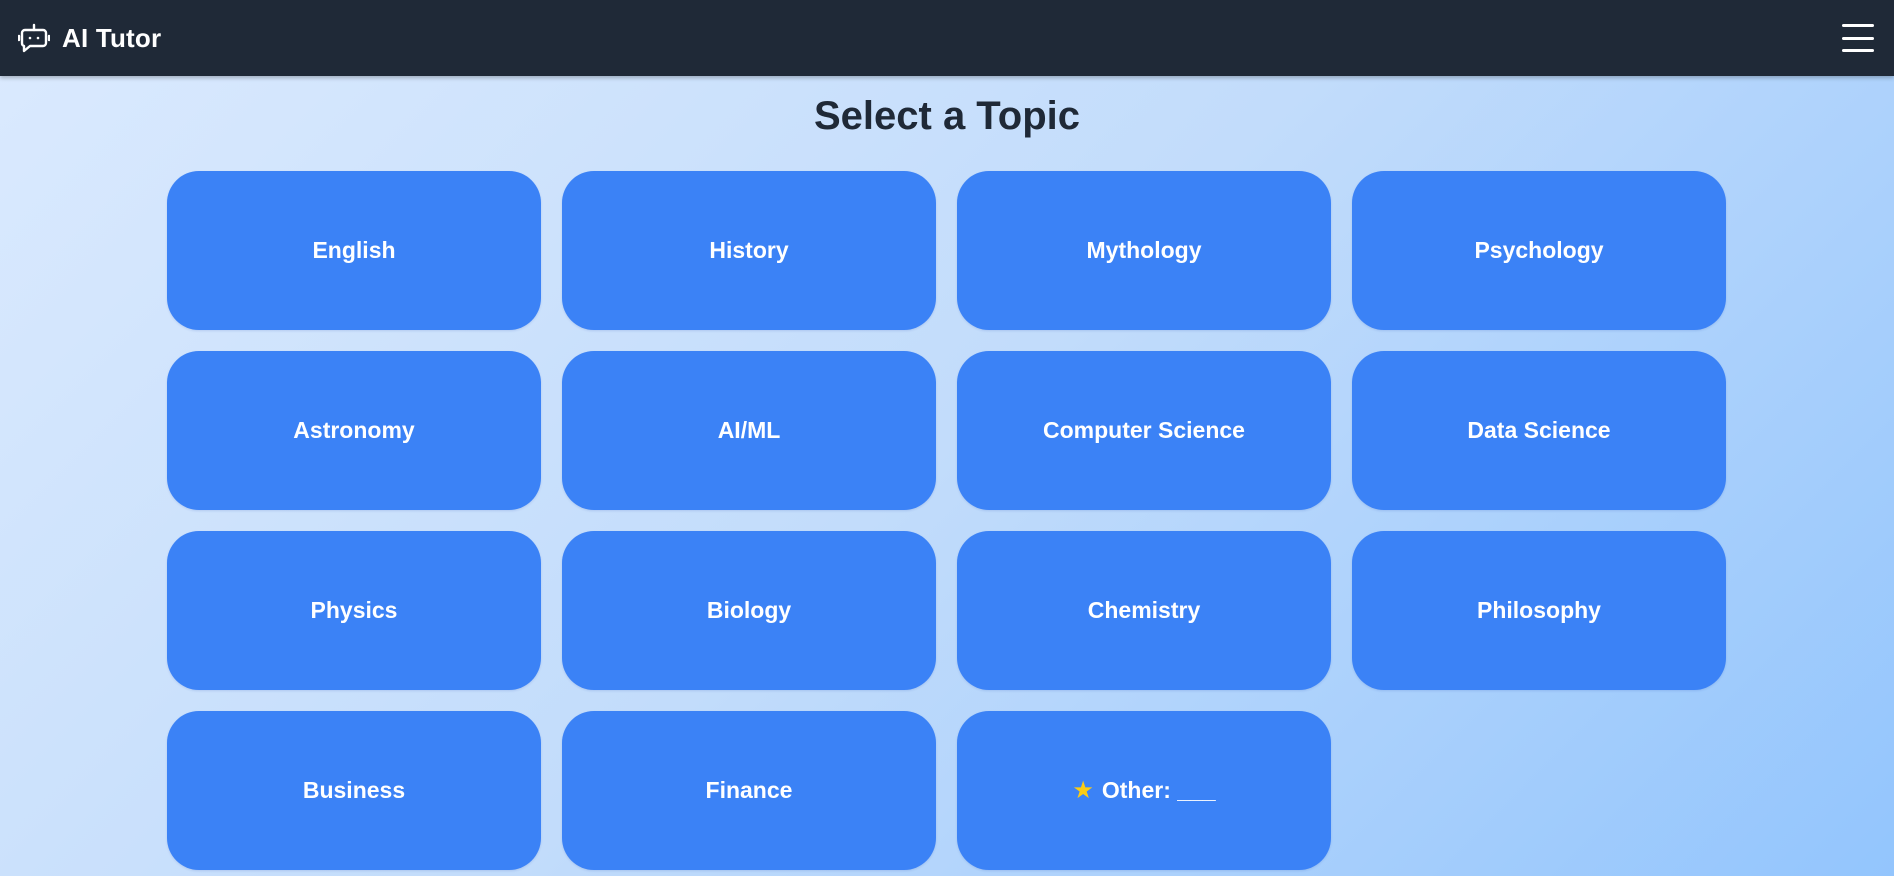 This screenshot has width=1894, height=876. I want to click on star-icon: ★, so click(1083, 790).